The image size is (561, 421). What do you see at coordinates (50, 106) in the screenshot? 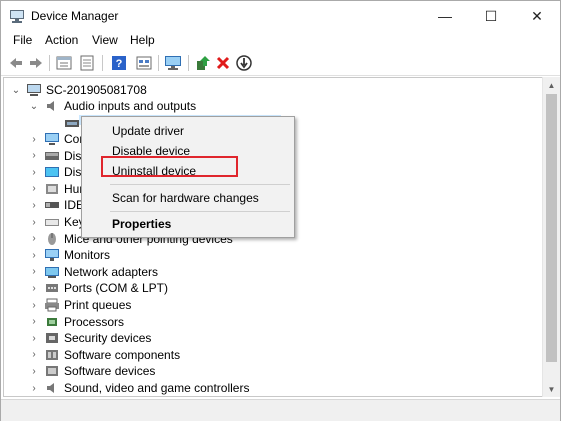
I see `speaker-icon` at bounding box center [50, 106].